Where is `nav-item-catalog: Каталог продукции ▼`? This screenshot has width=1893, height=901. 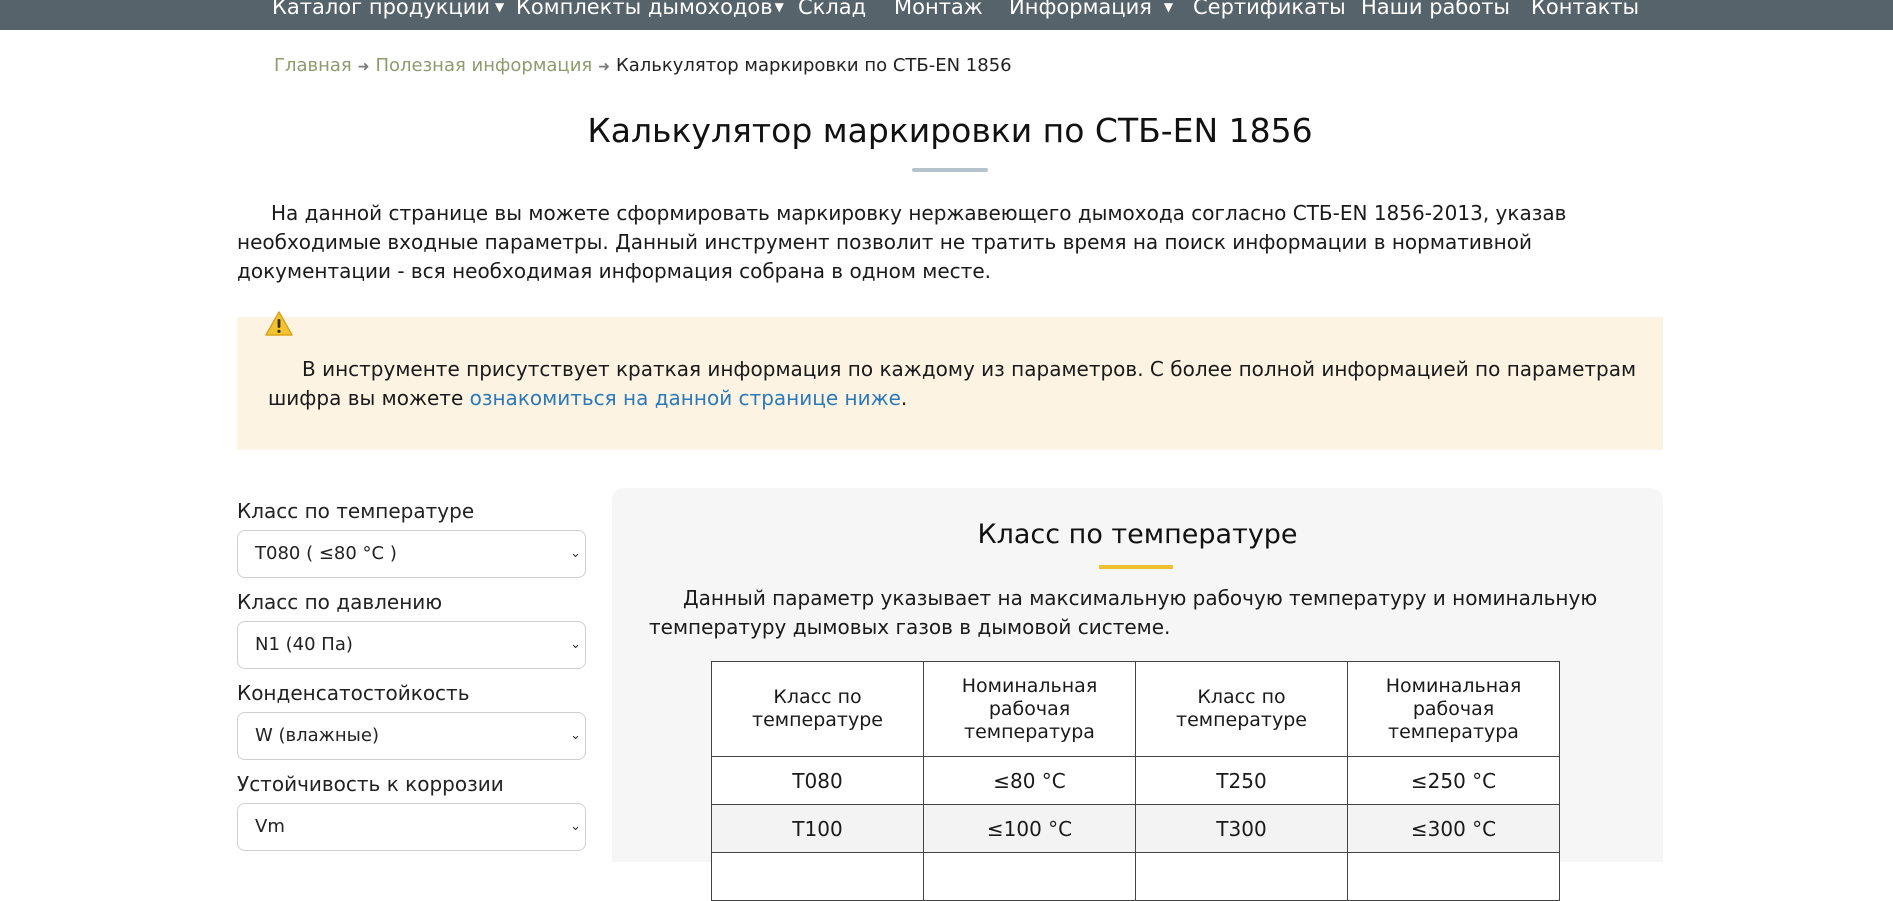 nav-item-catalog: Каталог продукции ▼ is located at coordinates (388, 9).